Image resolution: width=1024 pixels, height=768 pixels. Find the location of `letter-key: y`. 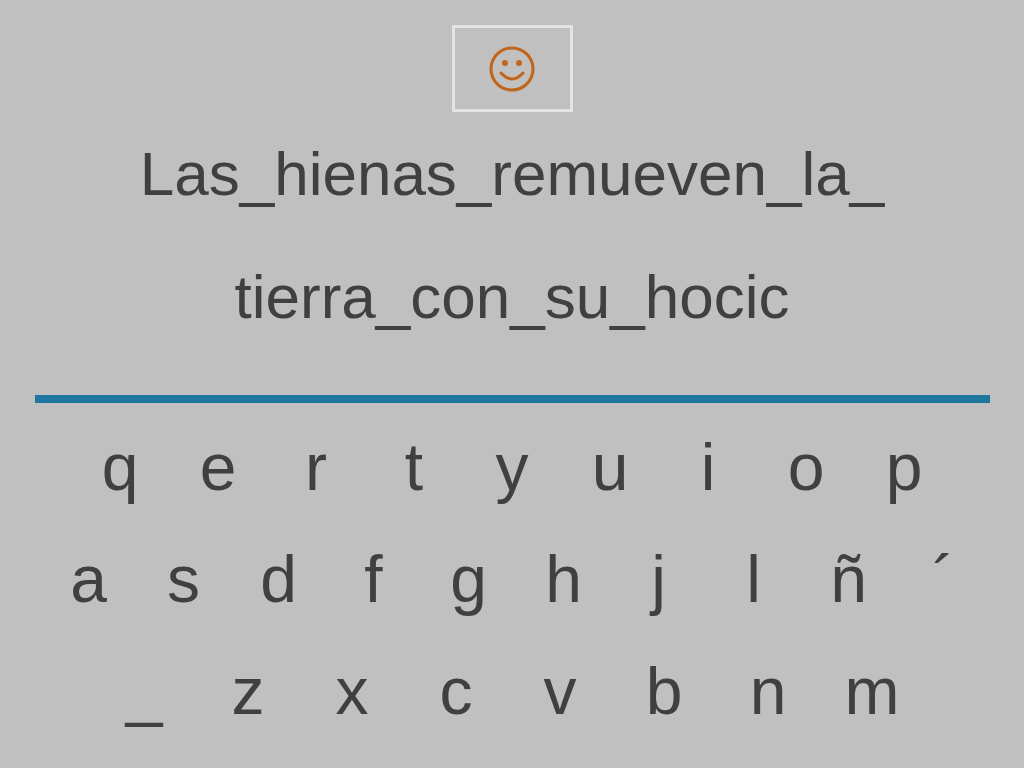

letter-key: y is located at coordinates (512, 467).